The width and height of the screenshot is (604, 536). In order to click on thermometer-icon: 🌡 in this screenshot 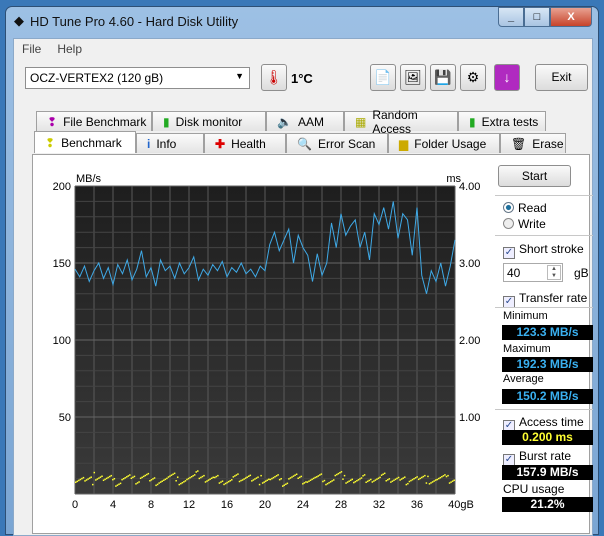, I will do `click(274, 77)`.